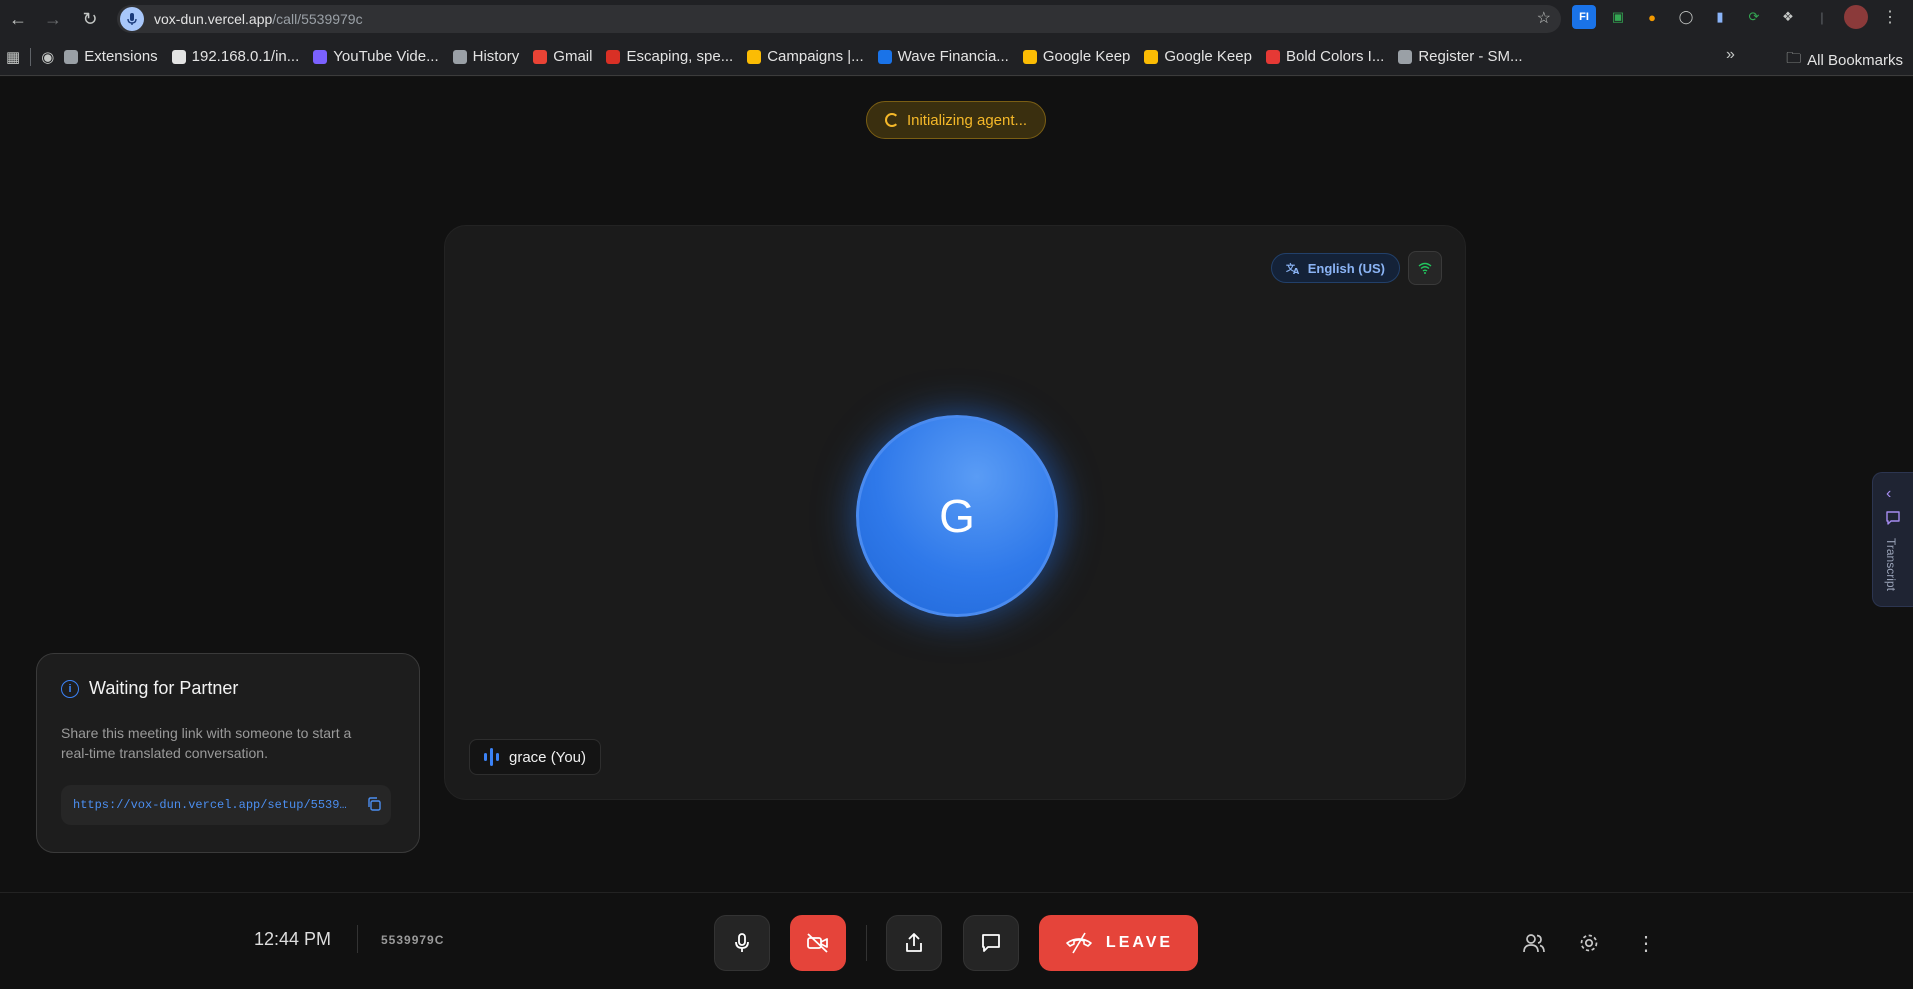 This screenshot has width=1913, height=989. I want to click on bookmark-globe-icon: ◉, so click(47, 57).